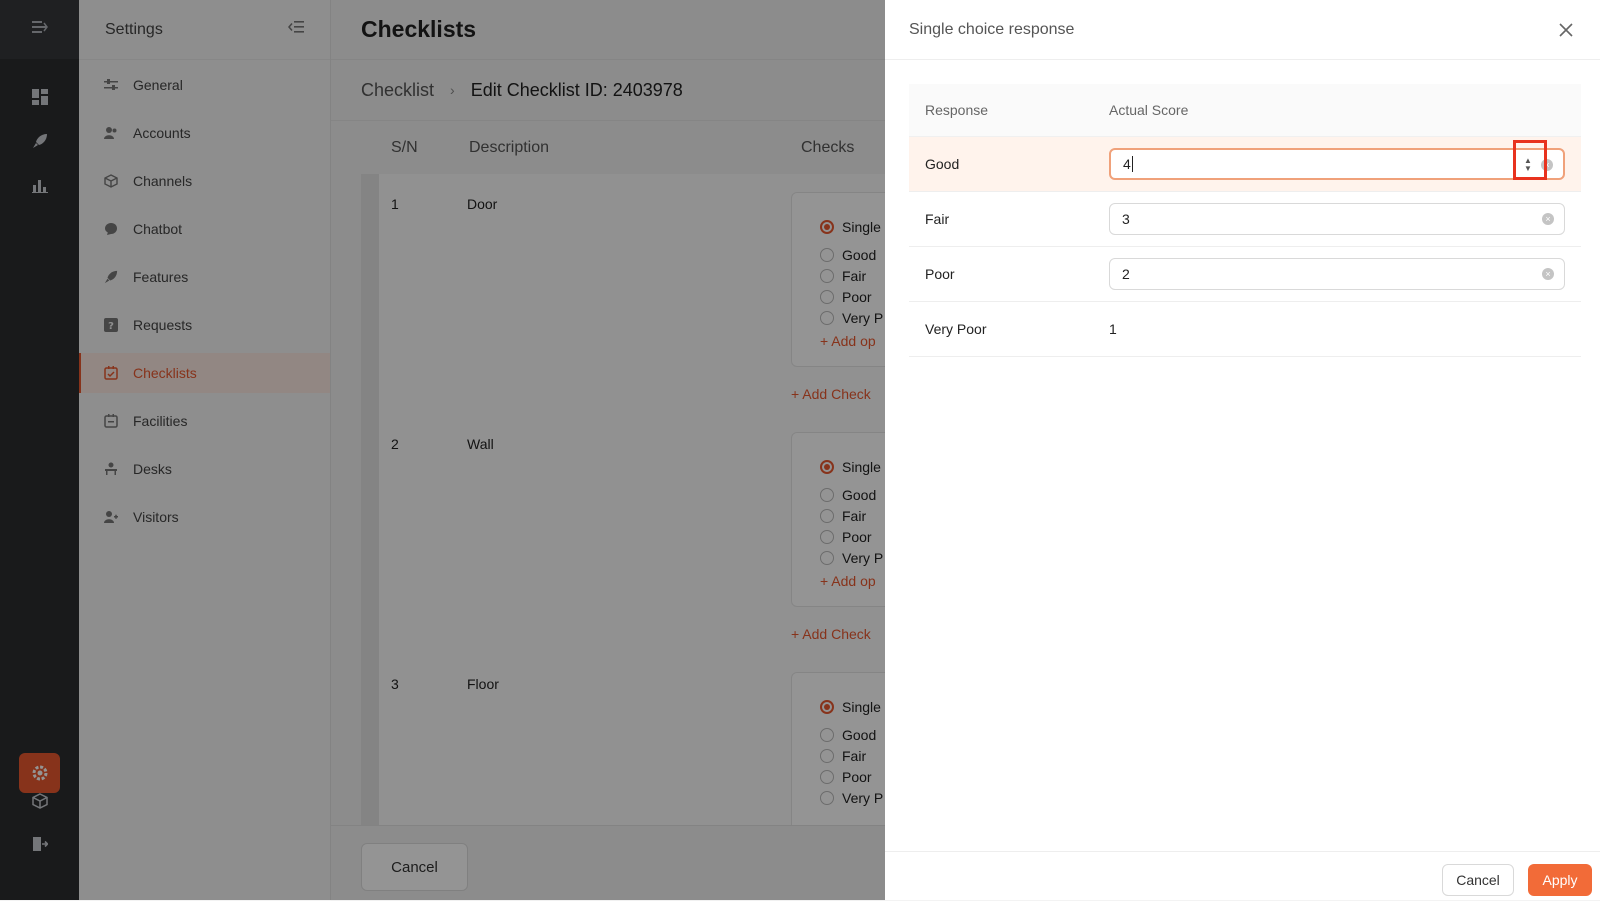 The image size is (1600, 901). Describe the element at coordinates (1566, 30) in the screenshot. I see `close-icon` at that location.